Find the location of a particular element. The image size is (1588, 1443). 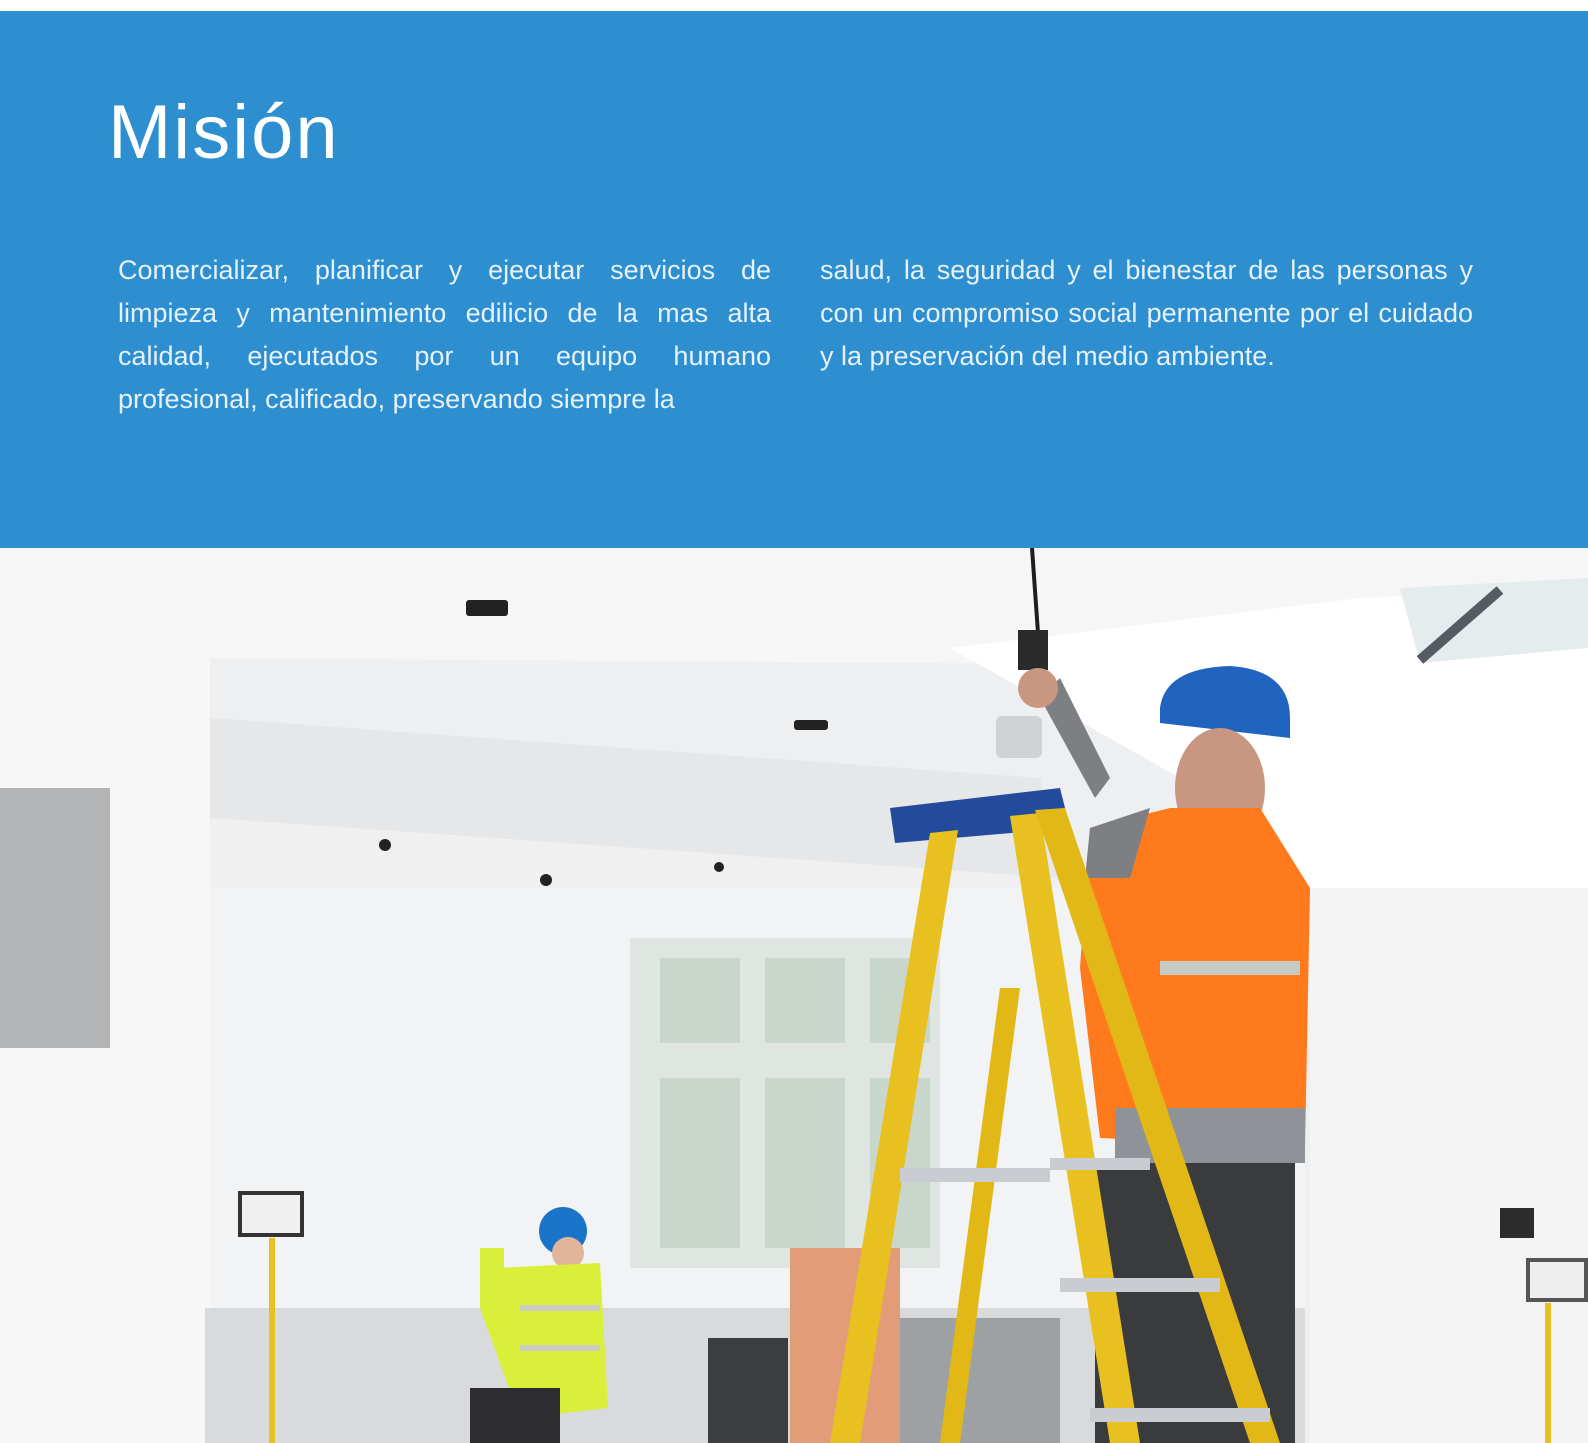

page-title: Misión is located at coordinates (224, 132).